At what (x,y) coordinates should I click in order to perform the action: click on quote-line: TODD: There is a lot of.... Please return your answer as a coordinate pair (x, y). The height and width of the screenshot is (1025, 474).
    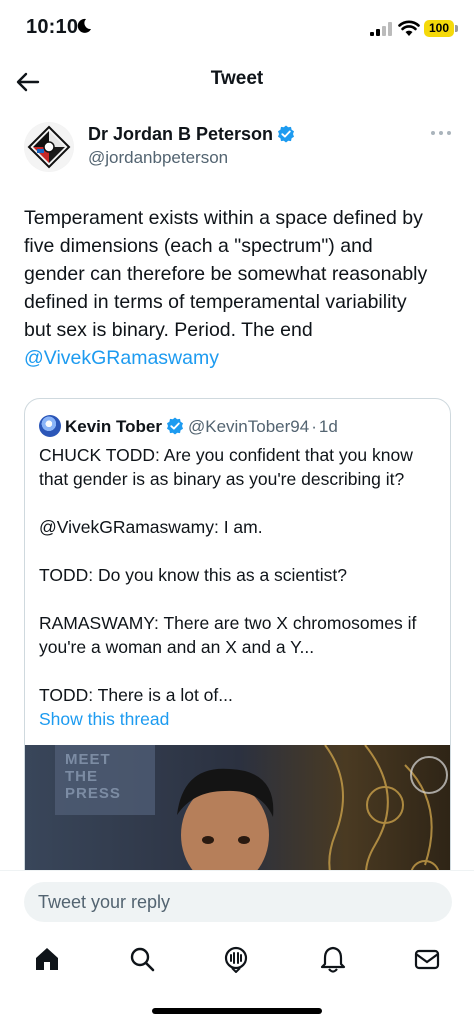
    Looking at the image, I should click on (136, 695).